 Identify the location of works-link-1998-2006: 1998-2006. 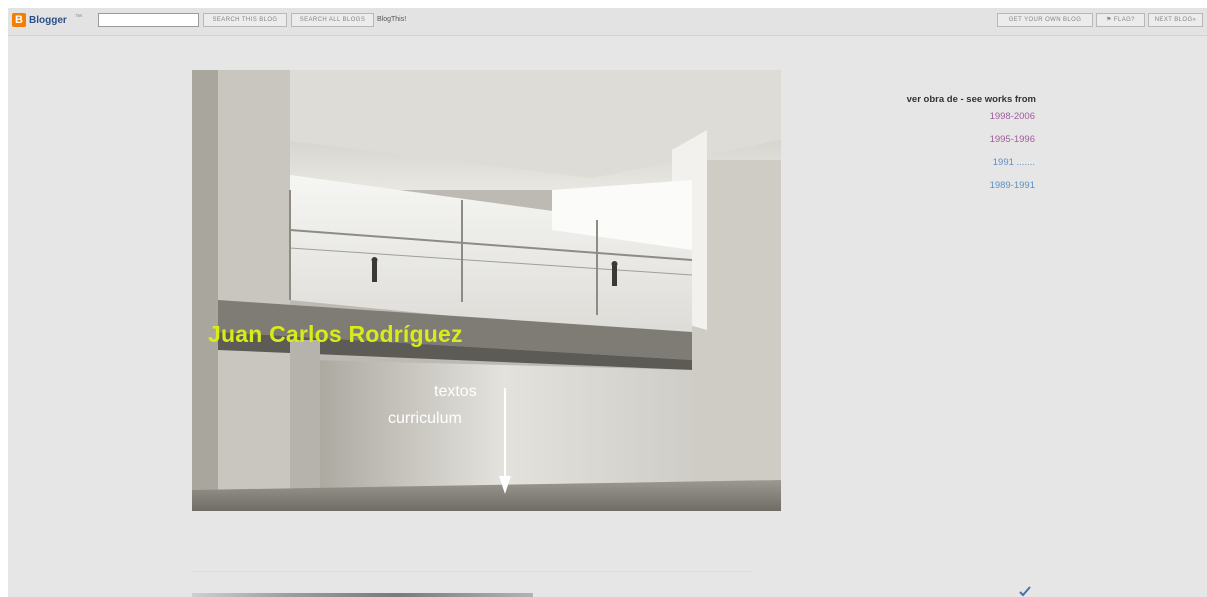
(1012, 116).